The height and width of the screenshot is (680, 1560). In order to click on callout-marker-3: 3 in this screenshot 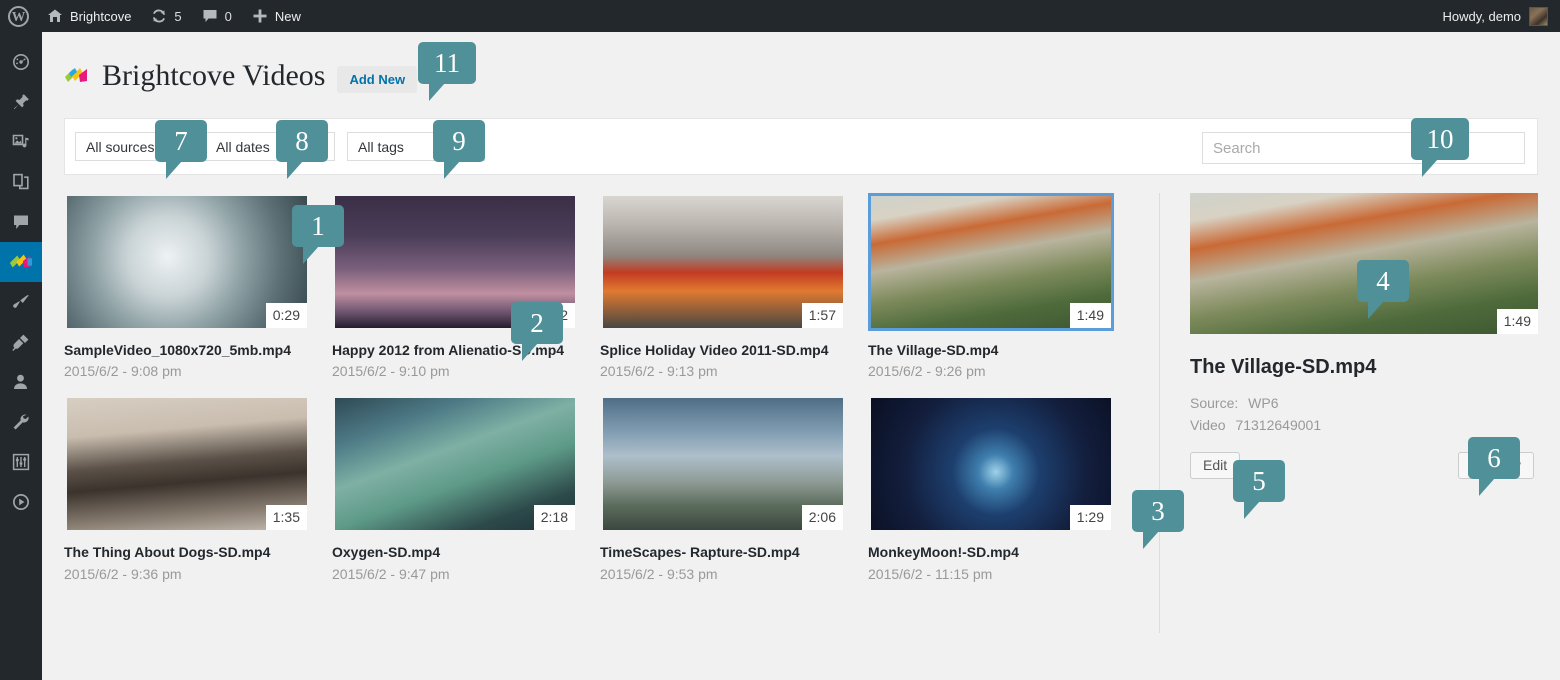, I will do `click(1158, 519)`.